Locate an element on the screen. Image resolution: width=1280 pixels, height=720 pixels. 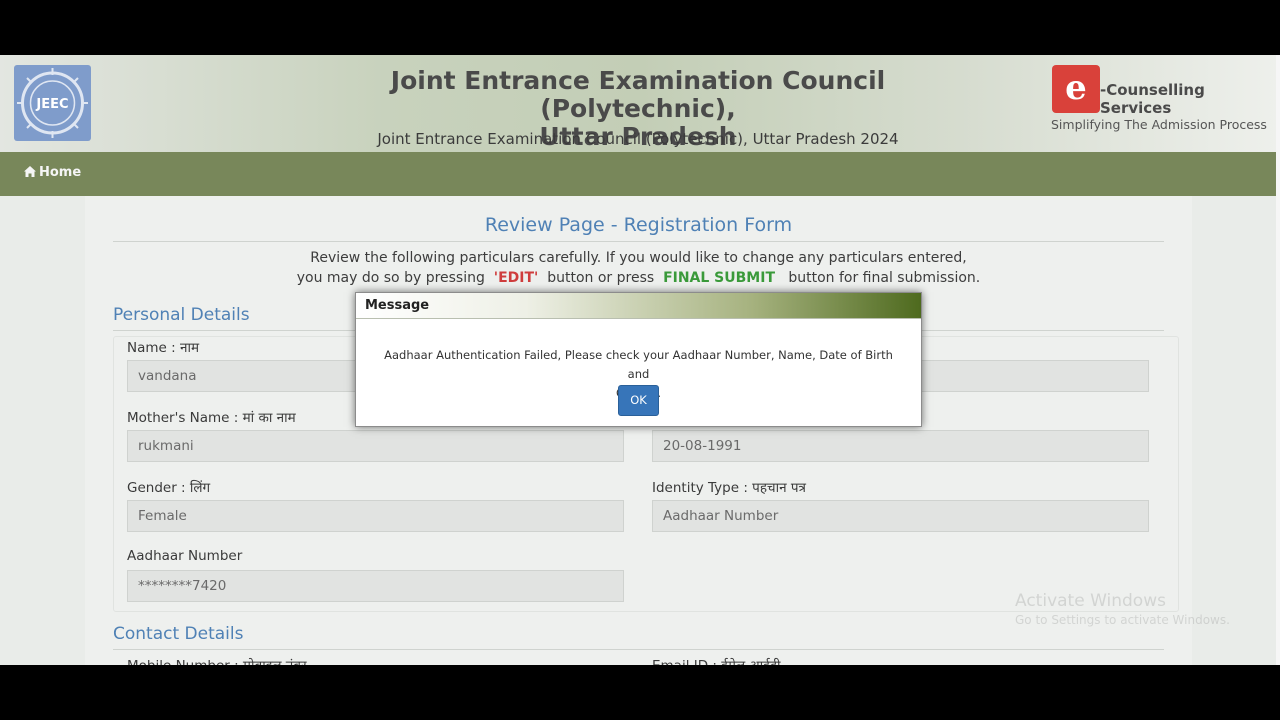
name-label: Name : नाम is located at coordinates (163, 348).